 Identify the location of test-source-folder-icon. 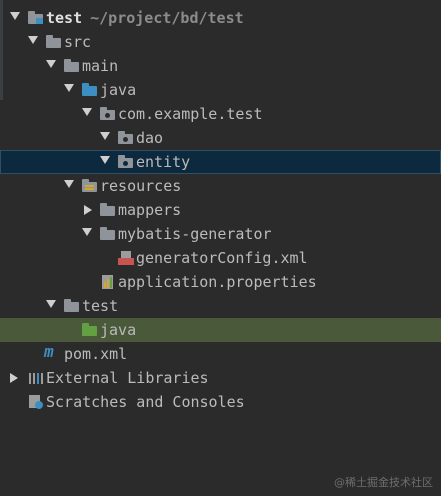
(90, 330).